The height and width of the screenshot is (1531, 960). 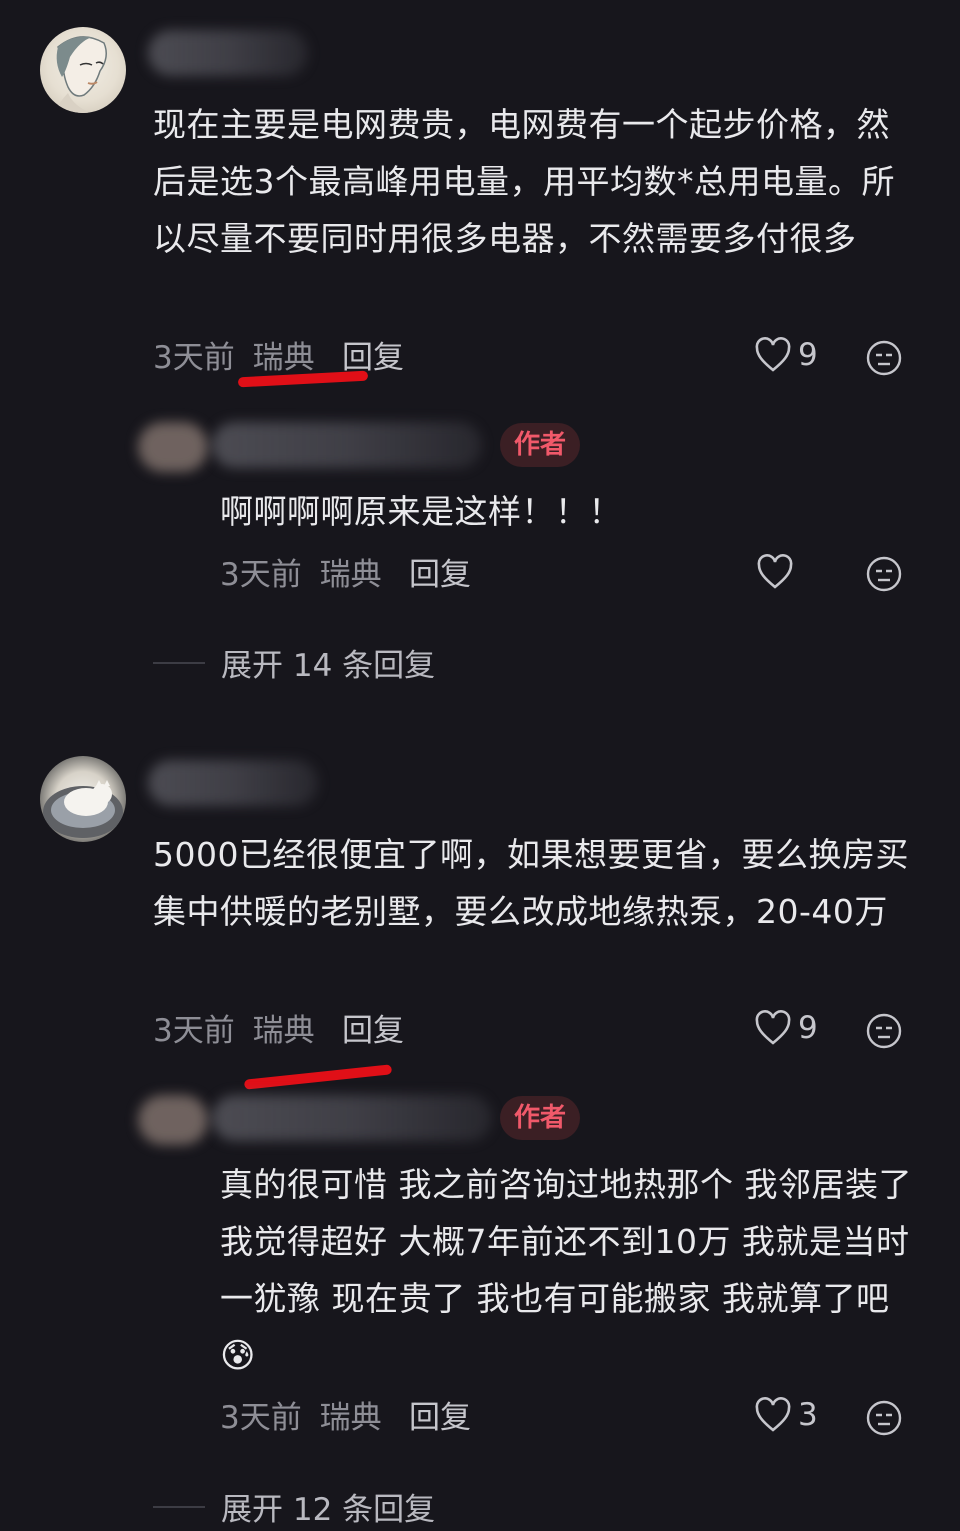 I want to click on expand-replies-button: 展开 12 条回复, so click(x=294, y=1506).